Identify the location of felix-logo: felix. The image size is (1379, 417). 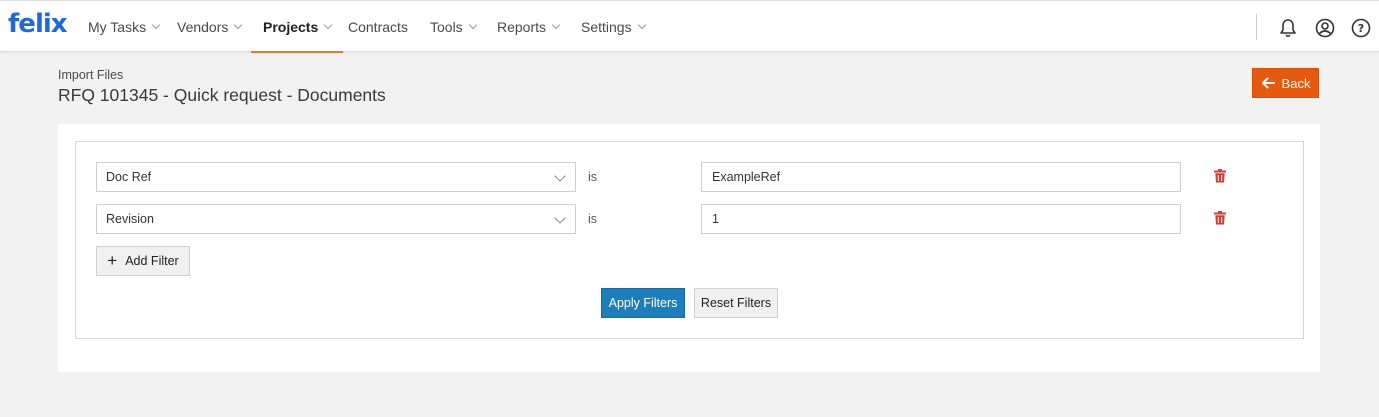
(38, 24).